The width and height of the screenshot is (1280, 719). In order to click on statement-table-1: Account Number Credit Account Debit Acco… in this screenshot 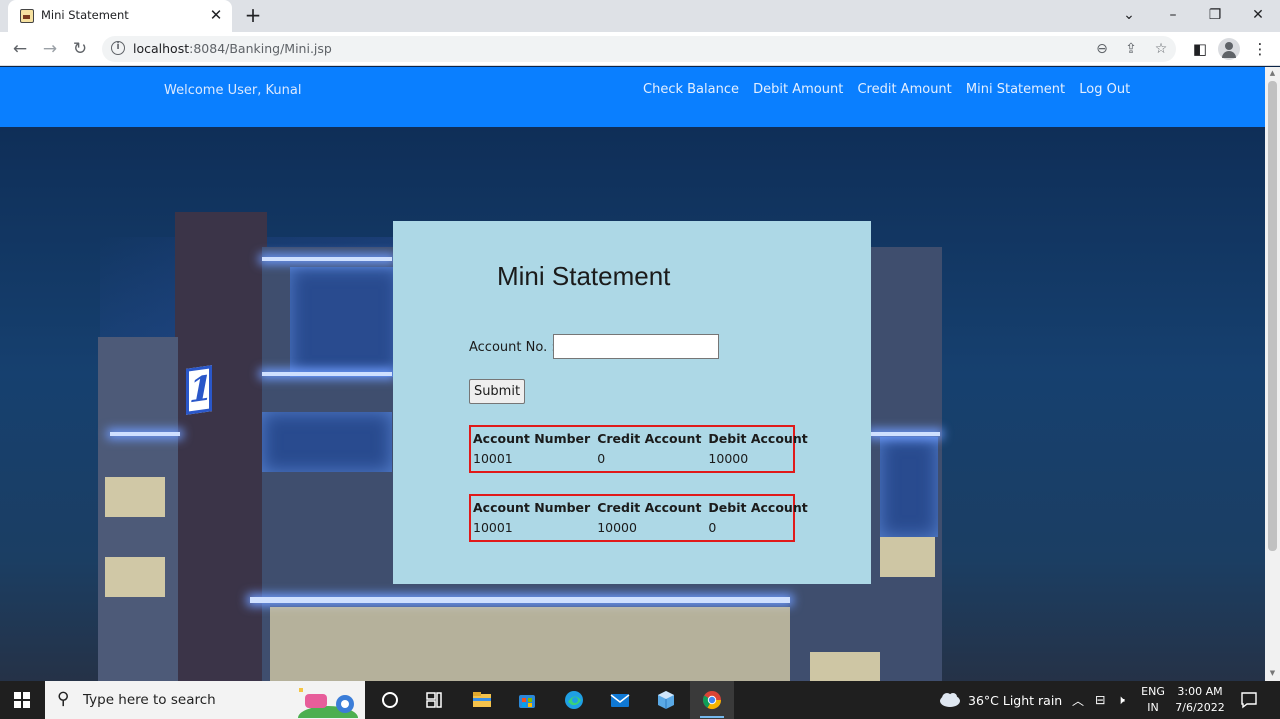, I will do `click(638, 449)`.